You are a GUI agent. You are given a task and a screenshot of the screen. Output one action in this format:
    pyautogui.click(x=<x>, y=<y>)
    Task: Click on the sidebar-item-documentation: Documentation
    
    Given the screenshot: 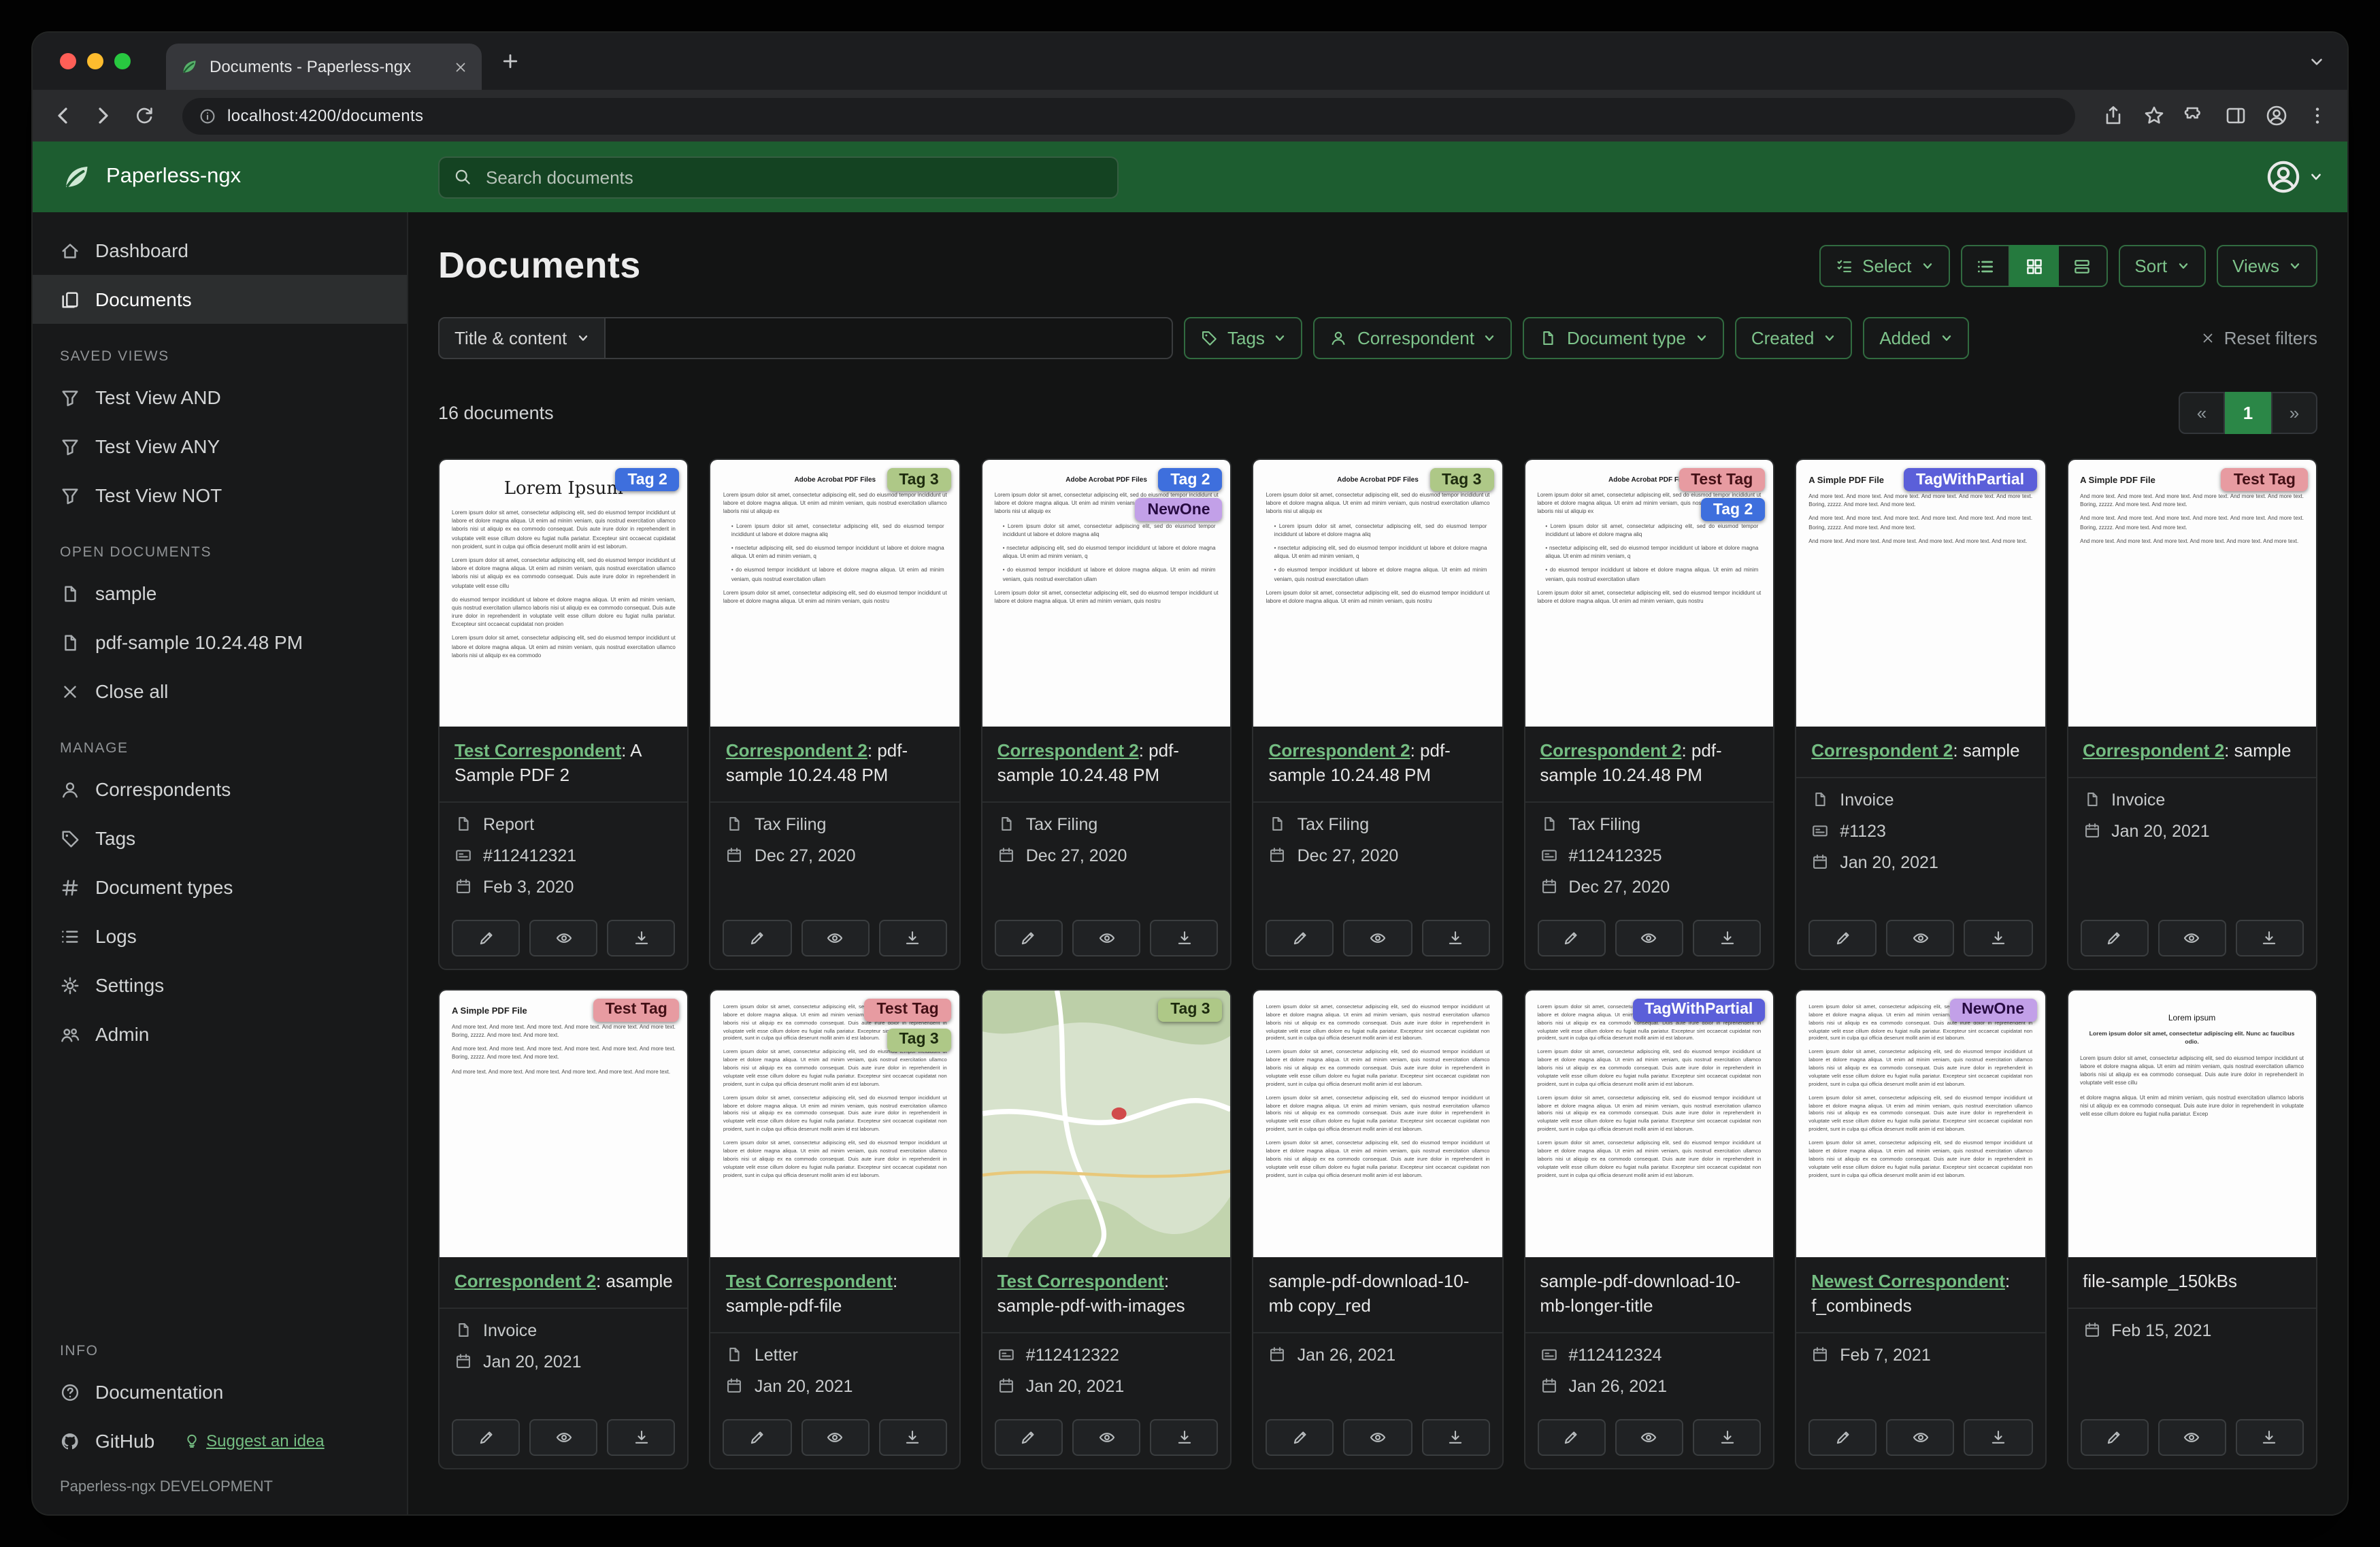 What is the action you would take?
    pyautogui.click(x=220, y=1391)
    